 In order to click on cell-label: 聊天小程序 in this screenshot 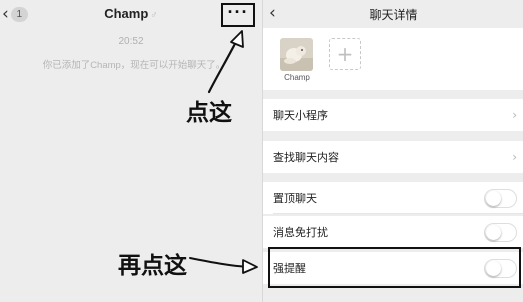, I will do `click(300, 116)`.